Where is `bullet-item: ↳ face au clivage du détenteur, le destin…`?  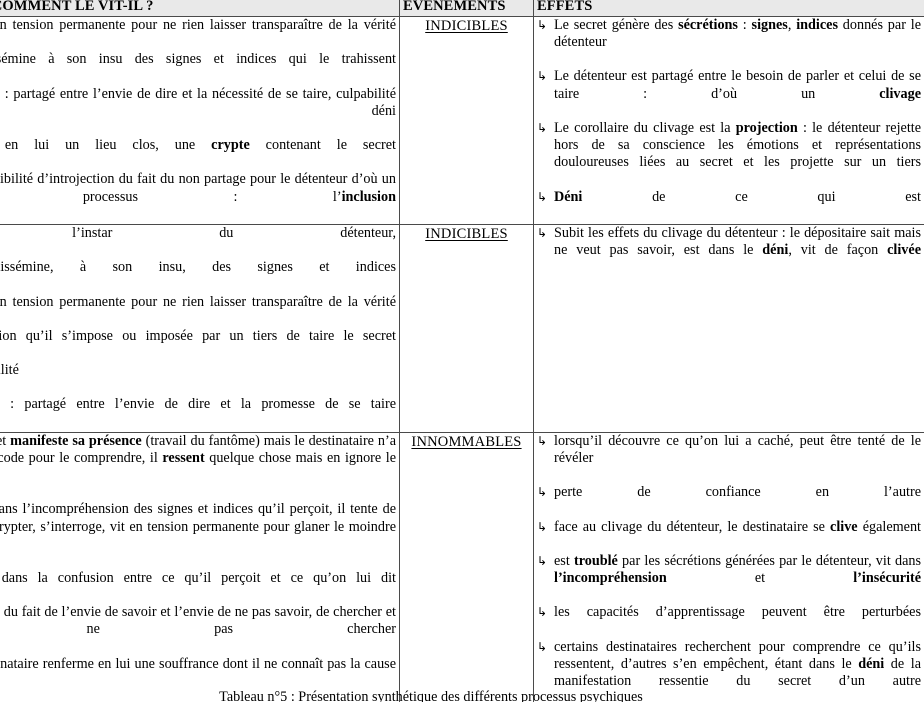
bullet-item: ↳ face au clivage du détenteur, le destin… is located at coordinates (729, 536).